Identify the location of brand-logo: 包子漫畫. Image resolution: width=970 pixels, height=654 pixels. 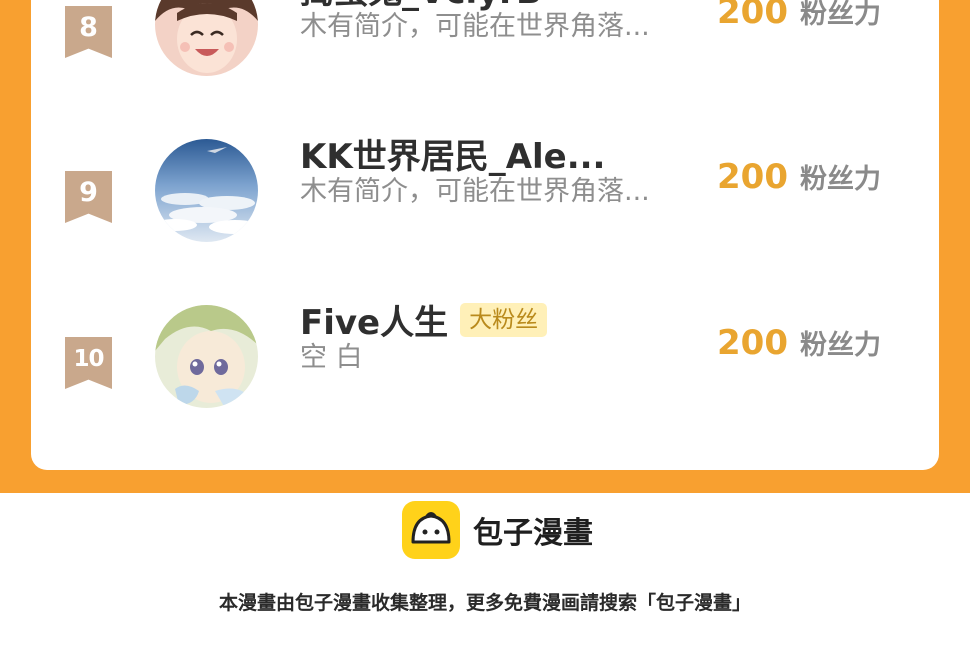
(497, 530).